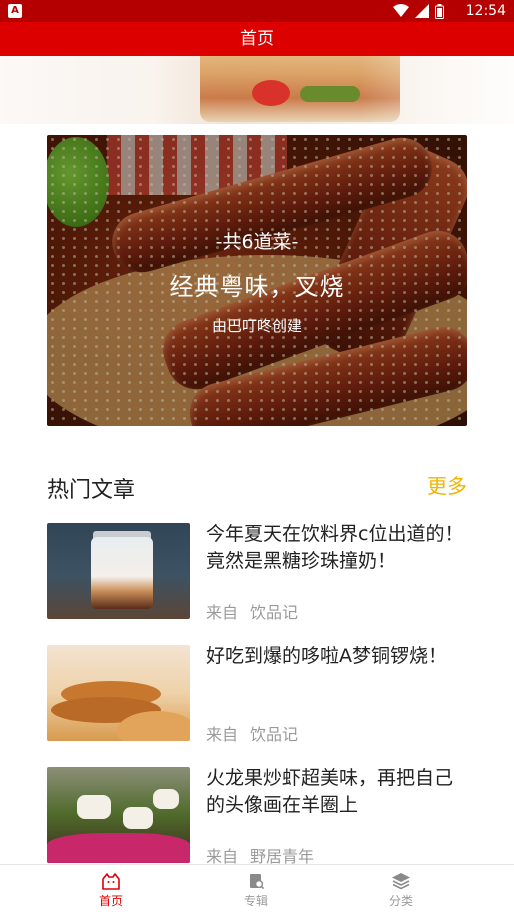  Describe the element at coordinates (257, 488) in the screenshot. I see `hot-articles-header: 热门文章 更多` at that location.